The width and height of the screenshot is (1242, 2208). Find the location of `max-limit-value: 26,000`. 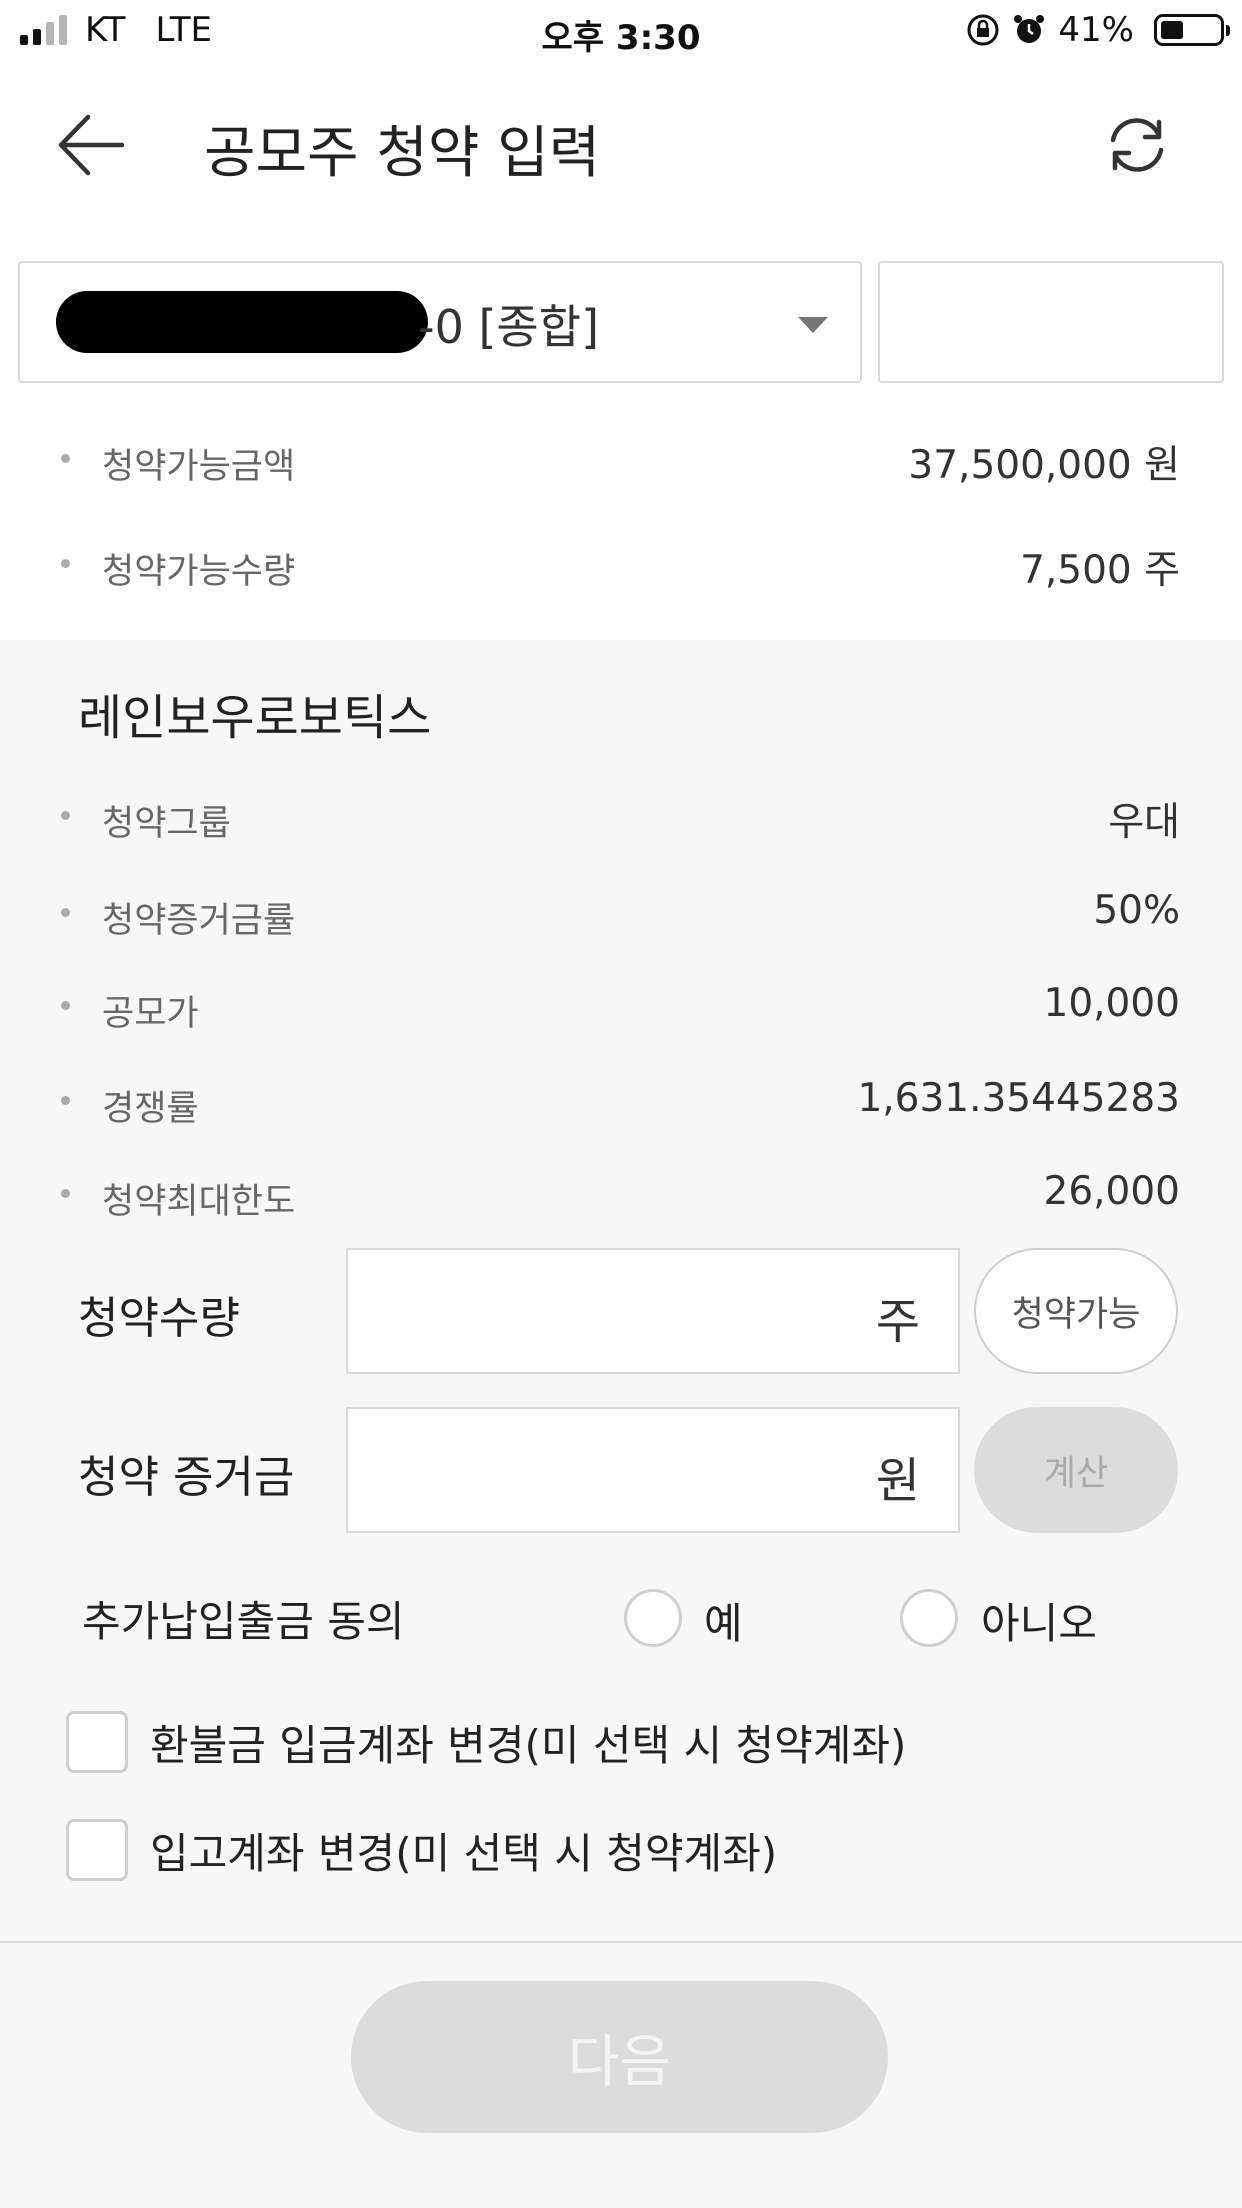

max-limit-value: 26,000 is located at coordinates (1111, 1191).